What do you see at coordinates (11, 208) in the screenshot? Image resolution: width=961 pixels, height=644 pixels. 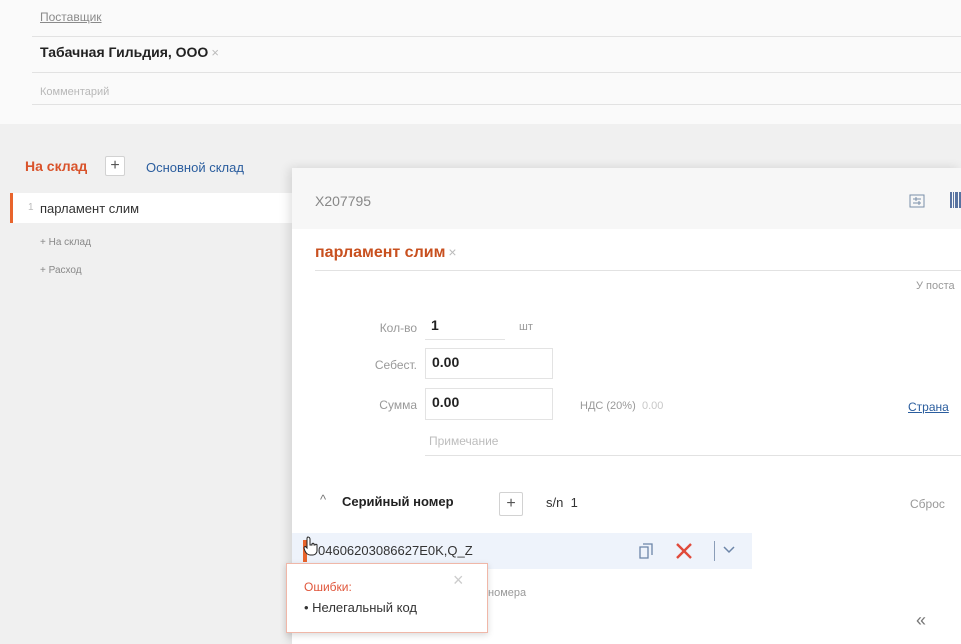 I see `selection-marker` at bounding box center [11, 208].